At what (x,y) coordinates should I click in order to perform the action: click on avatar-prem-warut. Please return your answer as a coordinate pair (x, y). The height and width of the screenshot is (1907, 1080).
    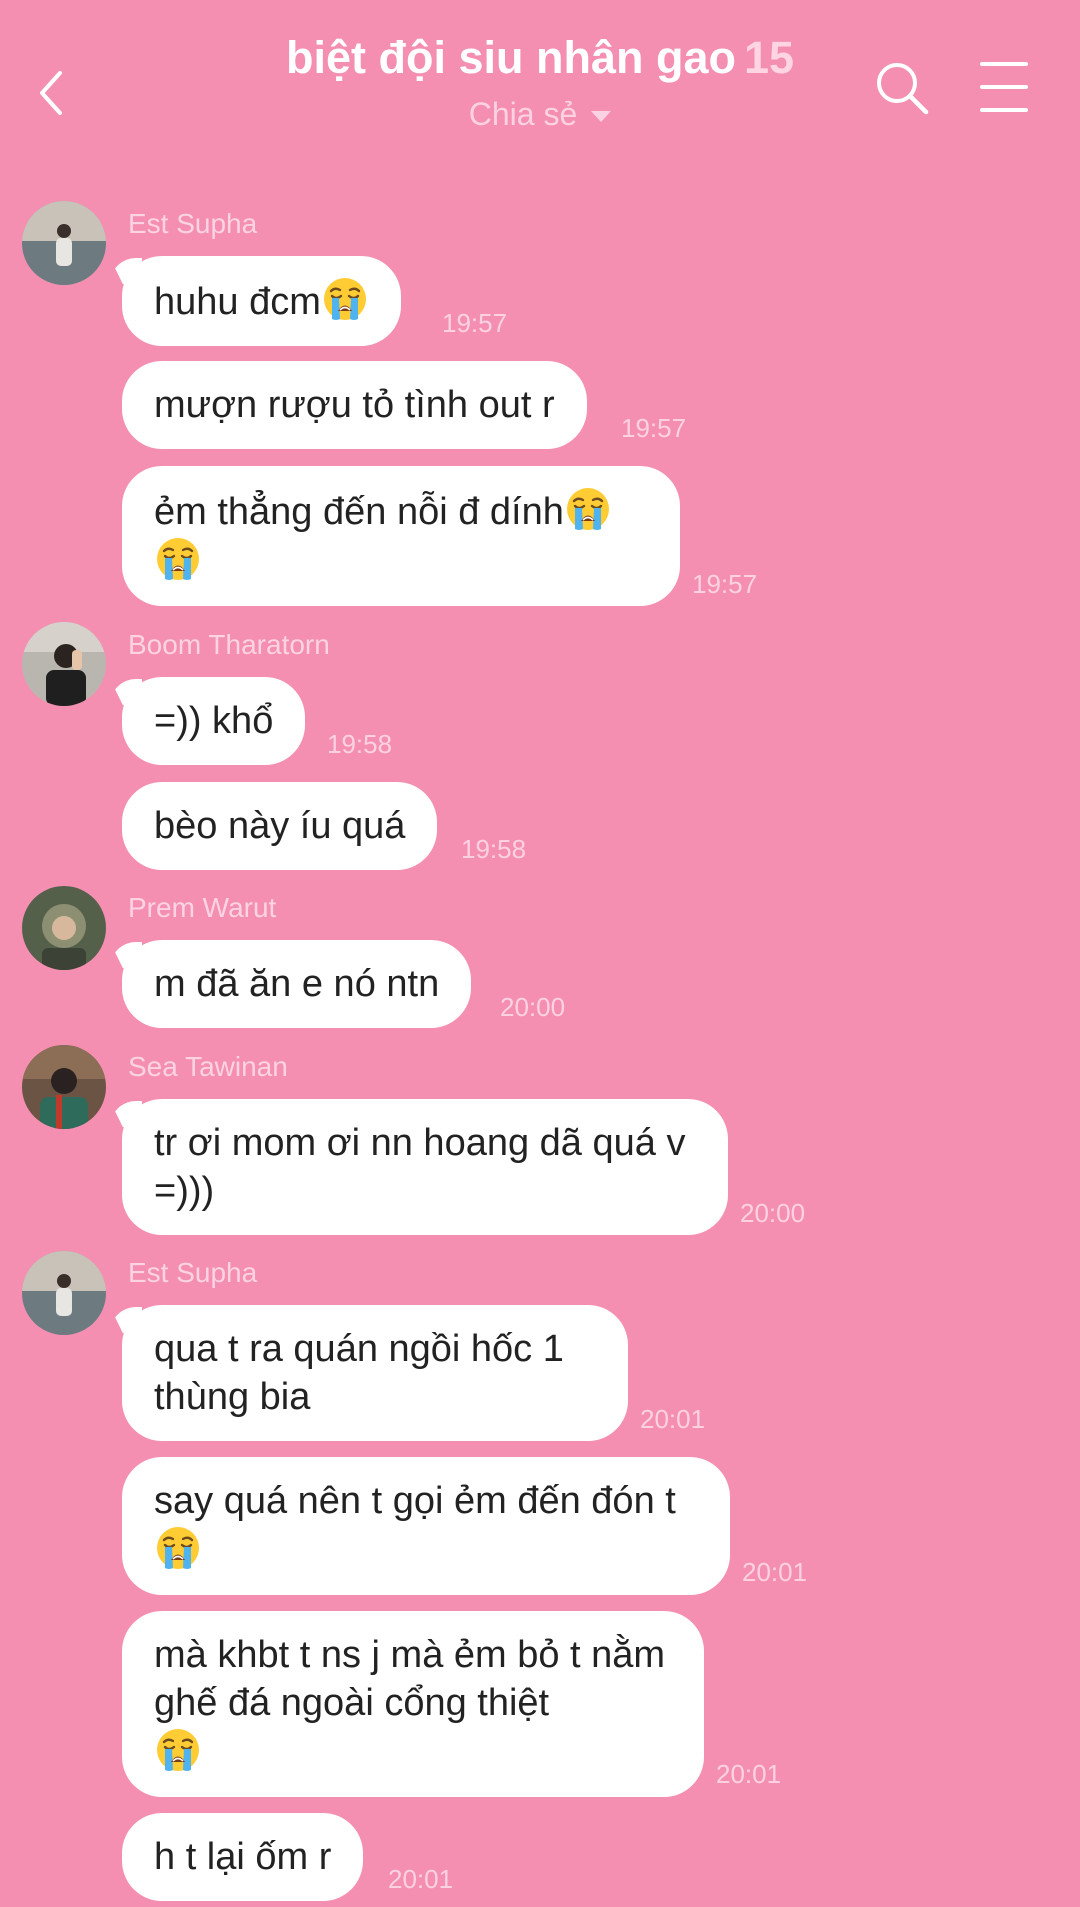
    Looking at the image, I should click on (64, 928).